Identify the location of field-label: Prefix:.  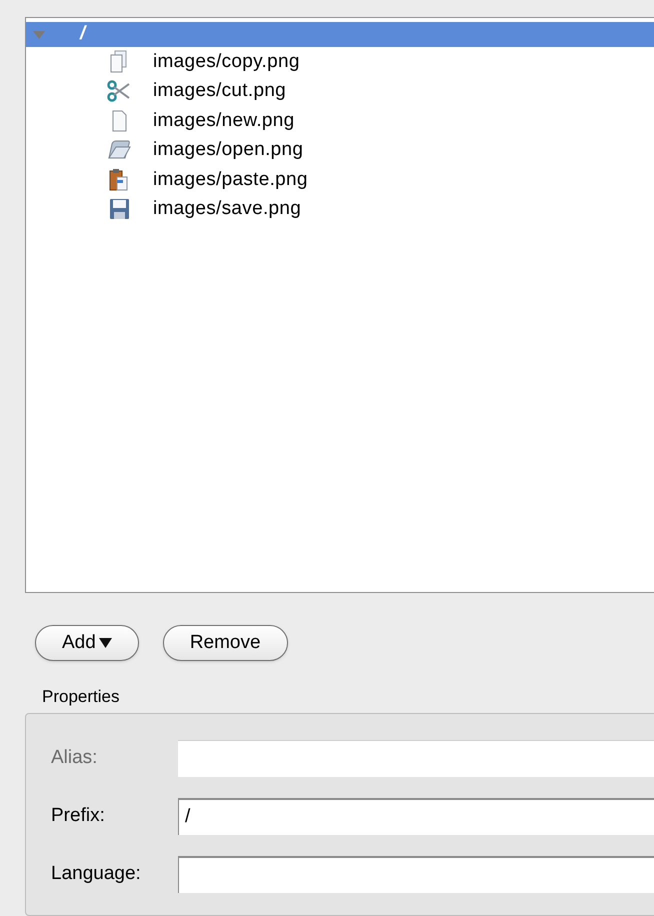
(78, 816).